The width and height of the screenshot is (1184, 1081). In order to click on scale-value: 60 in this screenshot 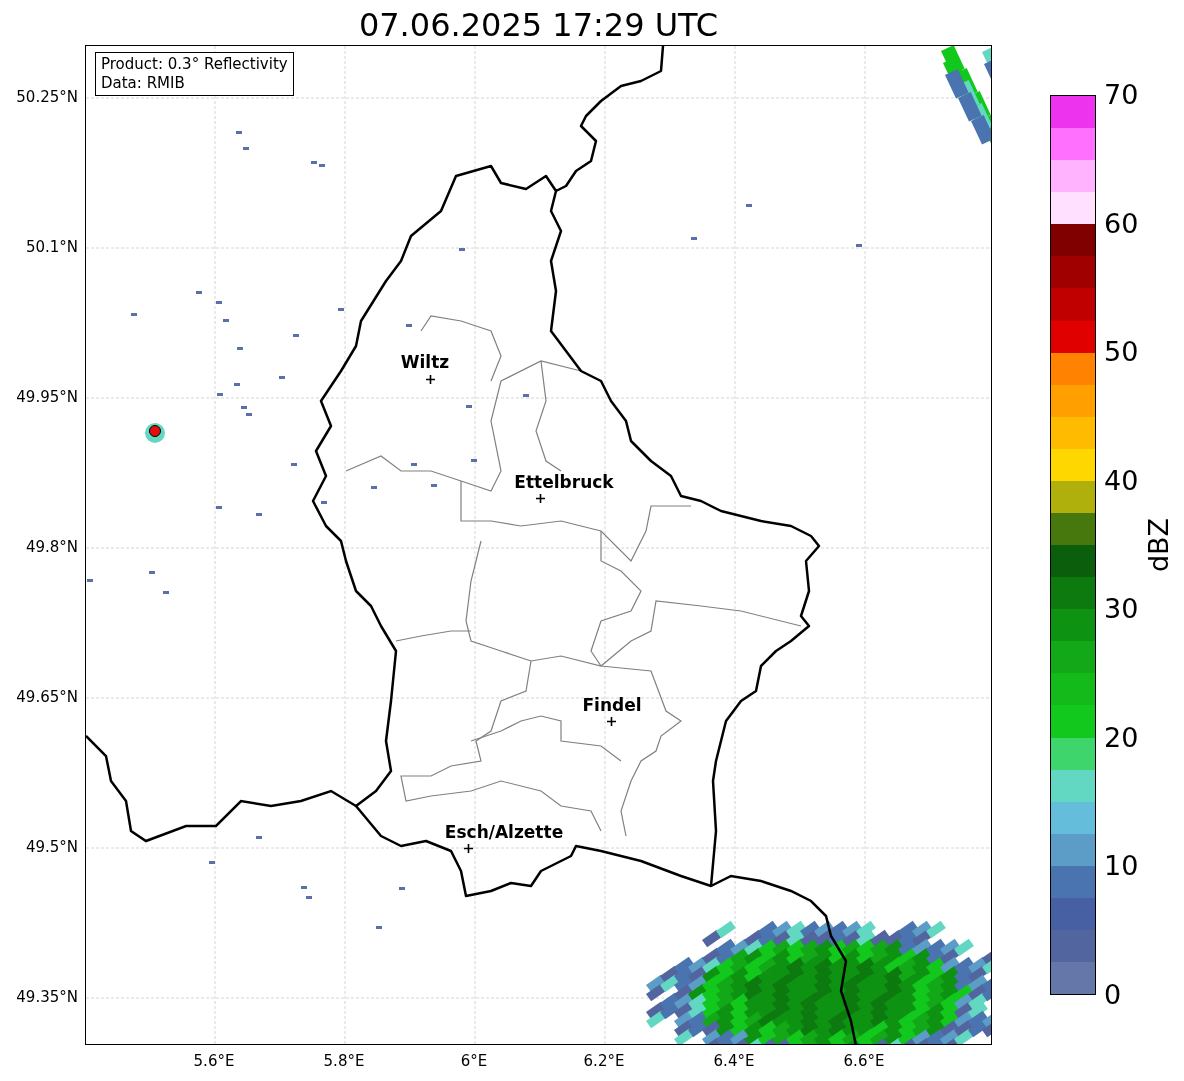, I will do `click(1121, 223)`.